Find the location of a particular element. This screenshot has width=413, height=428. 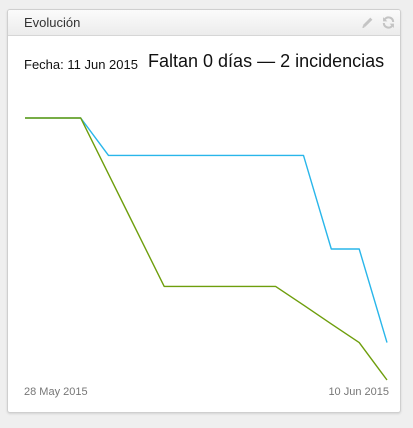

date-line: Fecha: 11 Jun 2015 is located at coordinates (81, 64).